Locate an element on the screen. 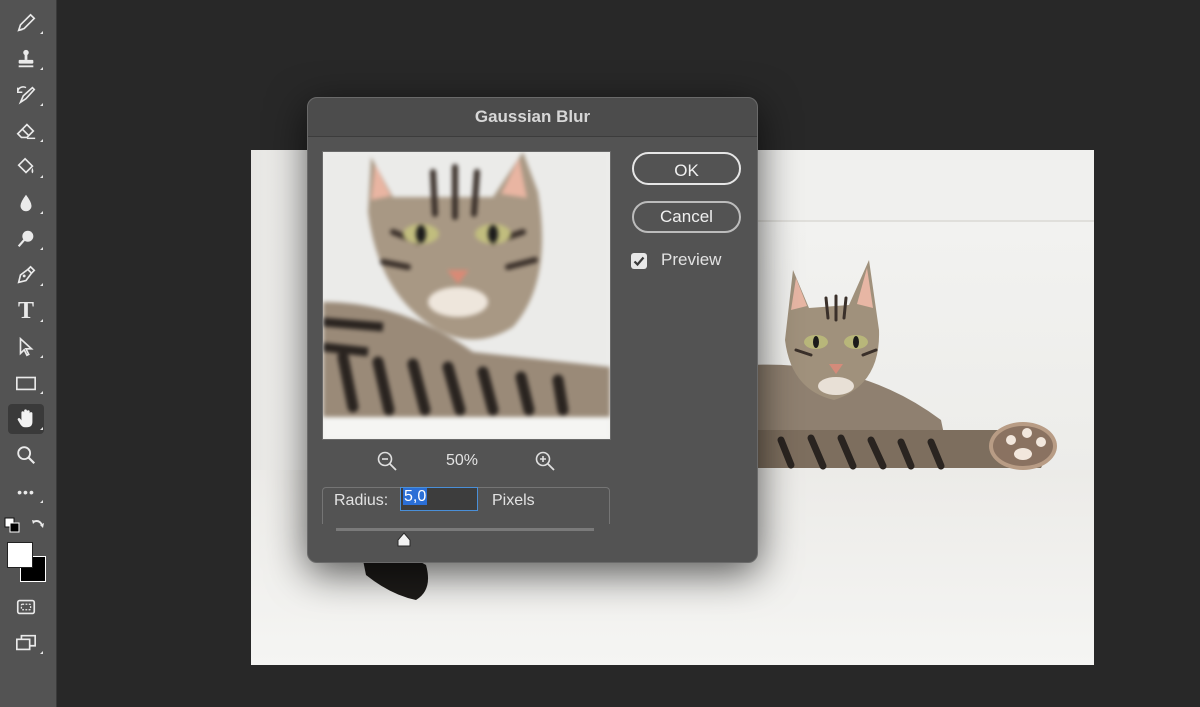  radius-slider-thumb is located at coordinates (404, 540).